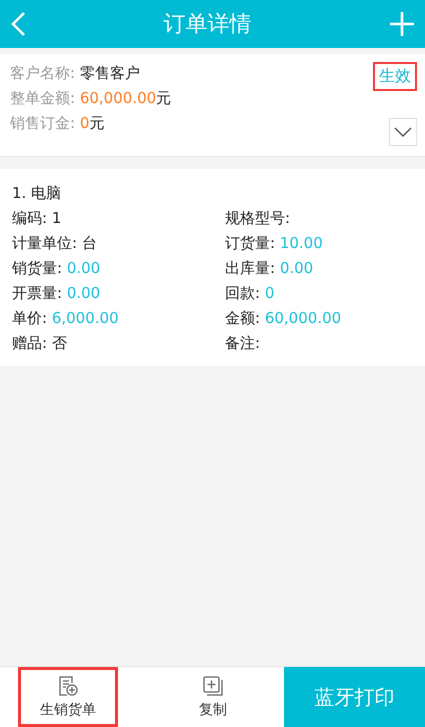 The height and width of the screenshot is (727, 425). What do you see at coordinates (91, 98) in the screenshot?
I see `summary-row-text: 整单金额: 60,000.00元` at bounding box center [91, 98].